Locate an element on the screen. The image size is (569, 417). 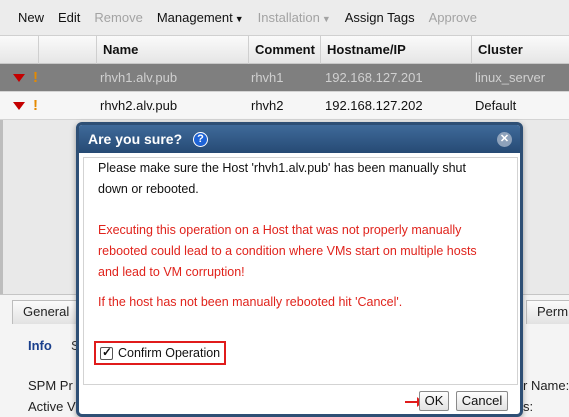
right-name-label: r Name: is located at coordinates (546, 385).